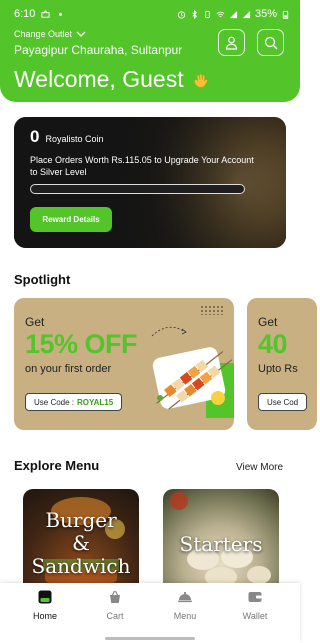 This screenshot has height=643, width=320. I want to click on welcome-text: Welcome, Guest, so click(99, 79).